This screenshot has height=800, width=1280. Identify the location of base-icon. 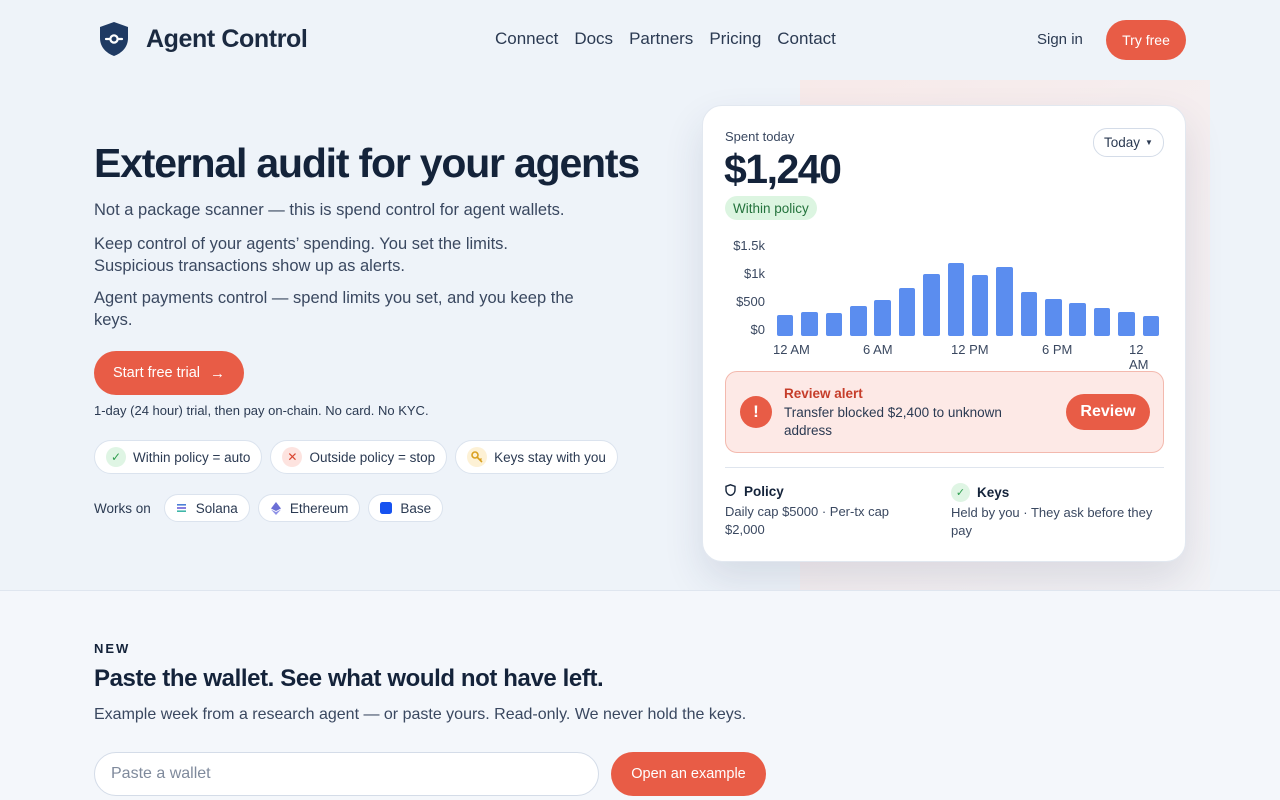
(386, 508).